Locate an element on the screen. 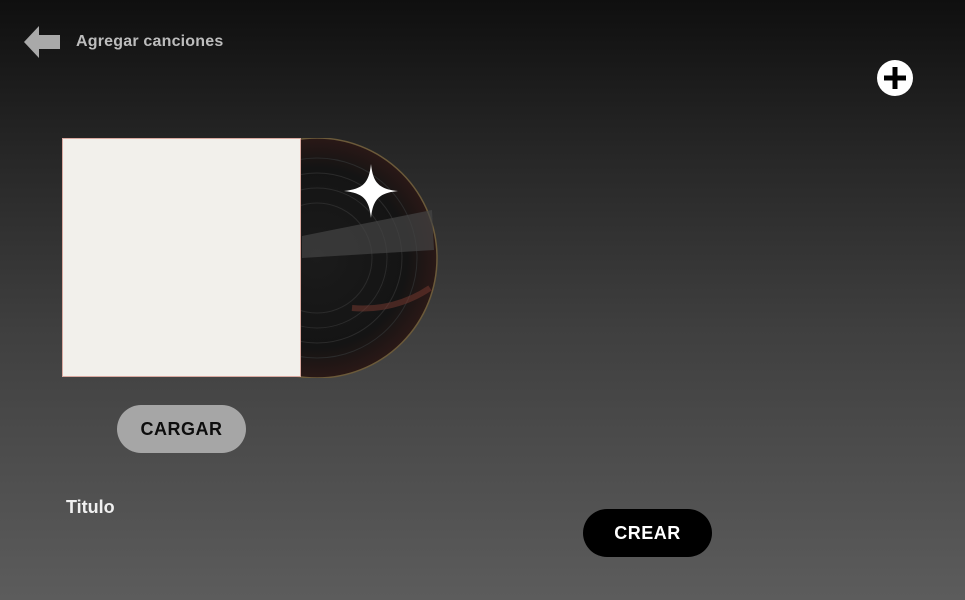 Image resolution: width=965 pixels, height=600 pixels. plus-circle-icon is located at coordinates (895, 78).